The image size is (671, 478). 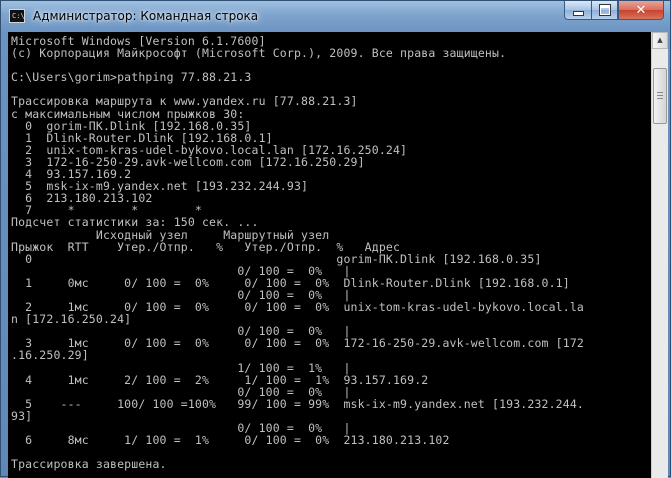 I want to click on caption-buttons: ✕, so click(x=614, y=11).